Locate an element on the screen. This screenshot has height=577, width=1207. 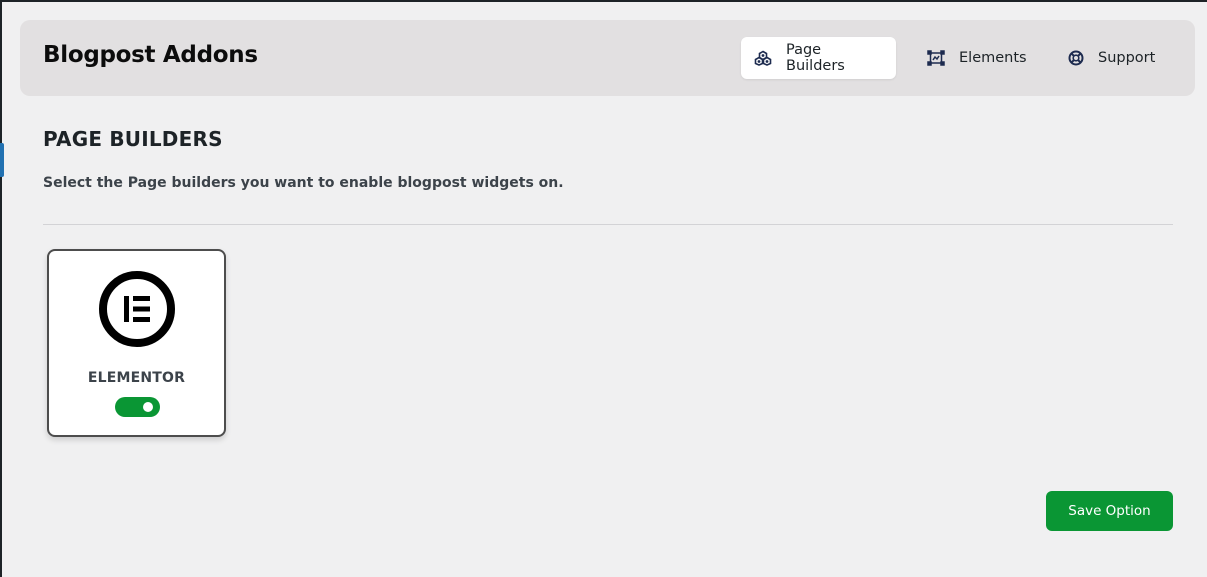
nav-tab-elements: Elements is located at coordinates (971, 58).